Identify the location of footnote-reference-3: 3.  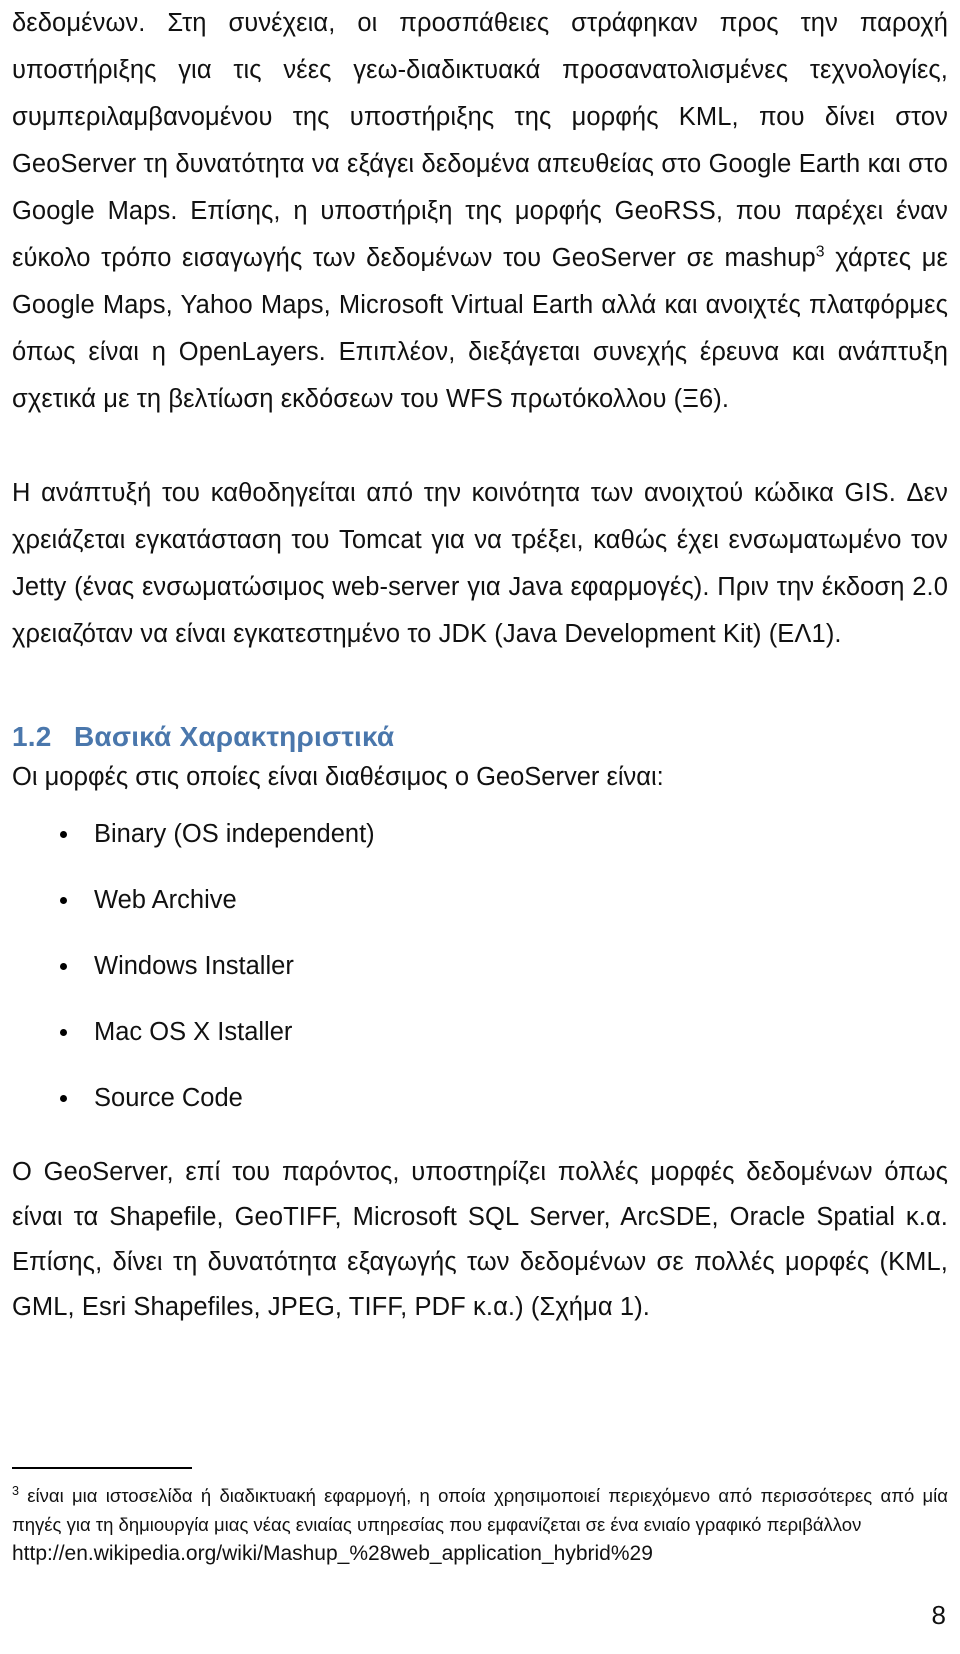
(820, 252).